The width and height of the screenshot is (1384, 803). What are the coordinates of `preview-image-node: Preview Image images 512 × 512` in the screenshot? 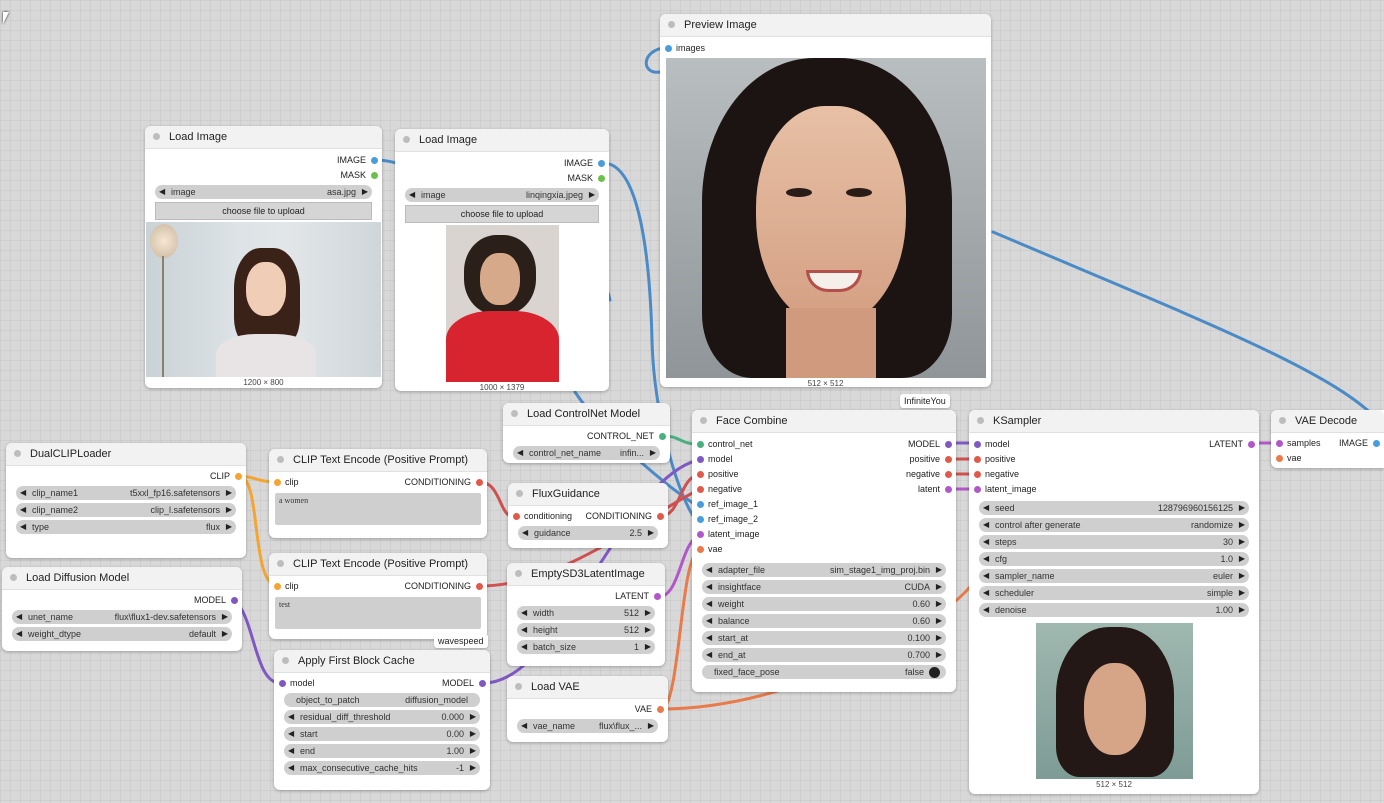 It's located at (825, 201).